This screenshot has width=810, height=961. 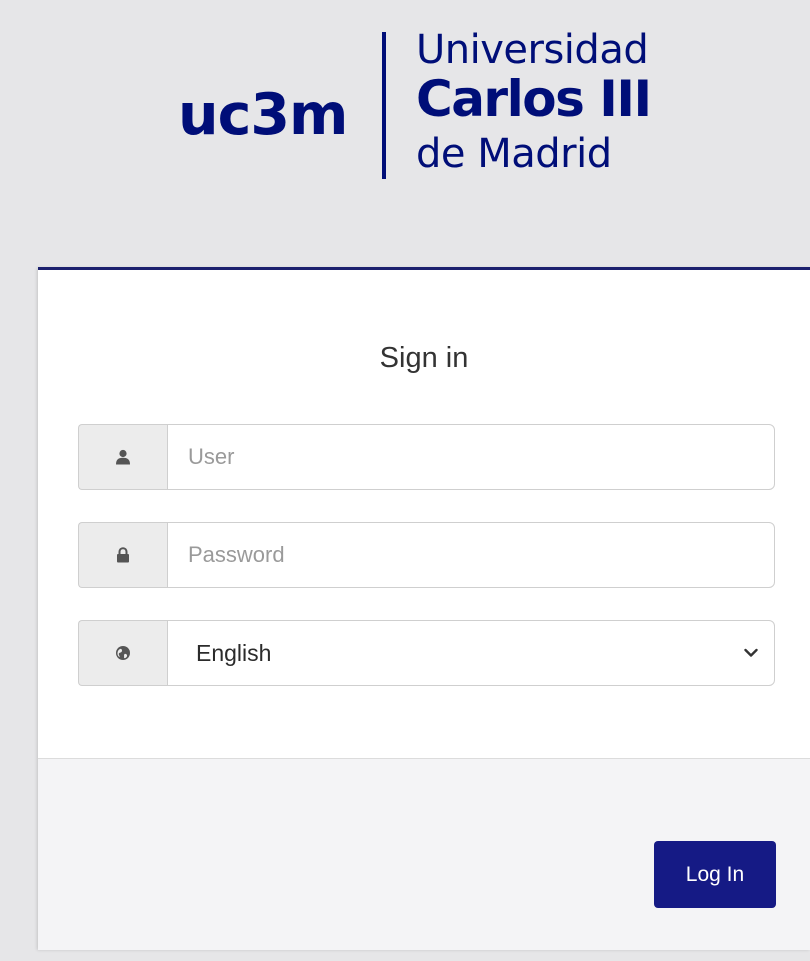 What do you see at coordinates (471, 555) in the screenshot?
I see `password-field` at bounding box center [471, 555].